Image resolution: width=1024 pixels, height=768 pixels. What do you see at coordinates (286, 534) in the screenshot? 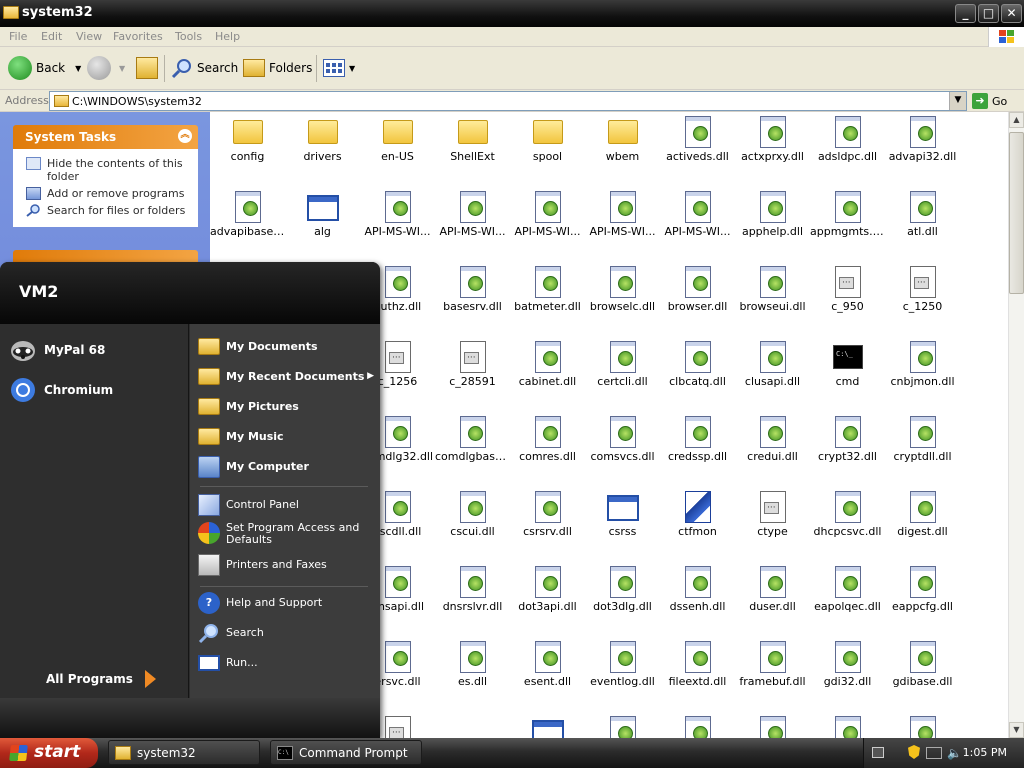
I see `set-program-access-item: Set Program Access and Defaults` at bounding box center [286, 534].